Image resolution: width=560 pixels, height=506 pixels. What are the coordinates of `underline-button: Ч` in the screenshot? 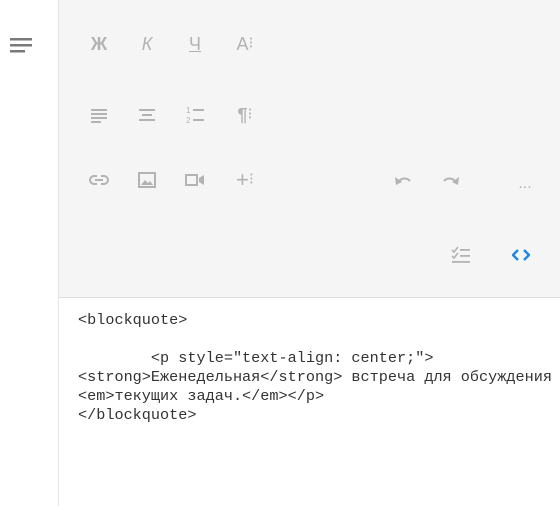 It's located at (195, 44).